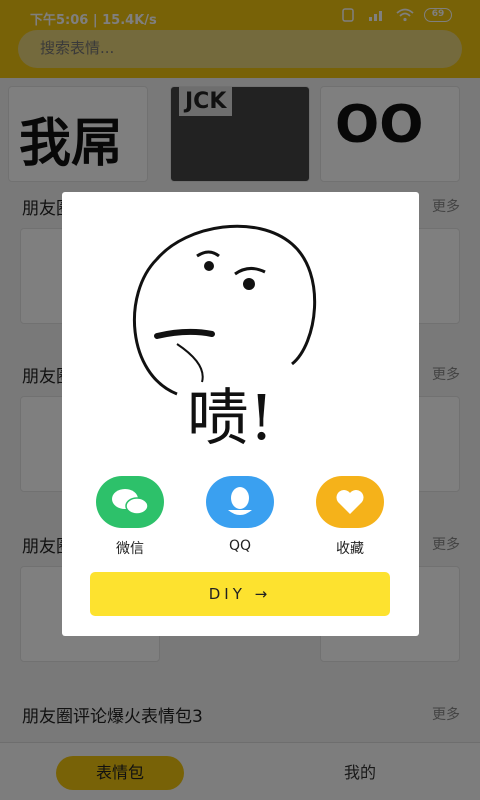  I want to click on sticker-text: 啧!, so click(230, 417).